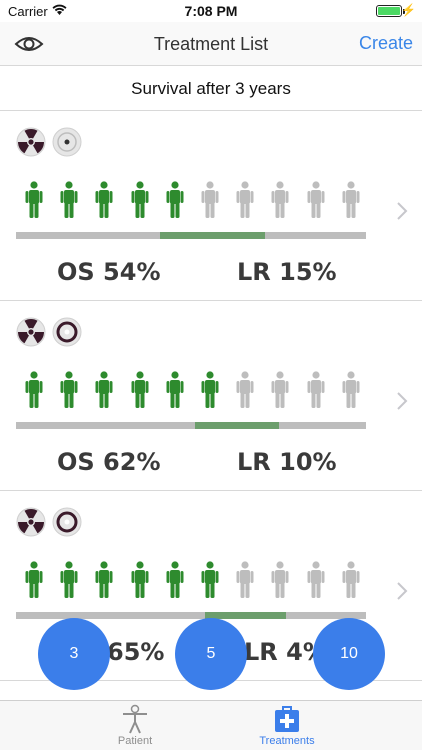  I want to click on tab-patient: Patient, so click(135, 725).